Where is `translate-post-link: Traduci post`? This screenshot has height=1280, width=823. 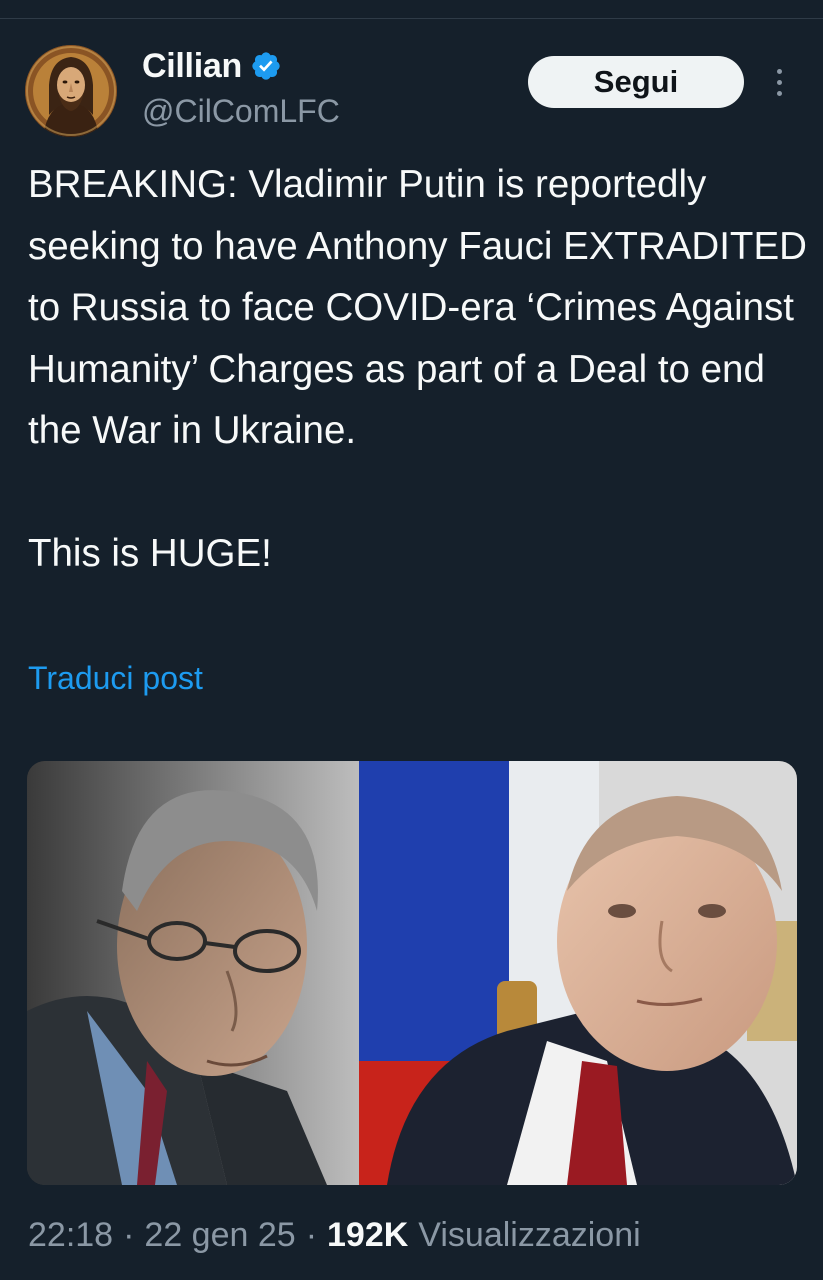 translate-post-link: Traduci post is located at coordinates (115, 678).